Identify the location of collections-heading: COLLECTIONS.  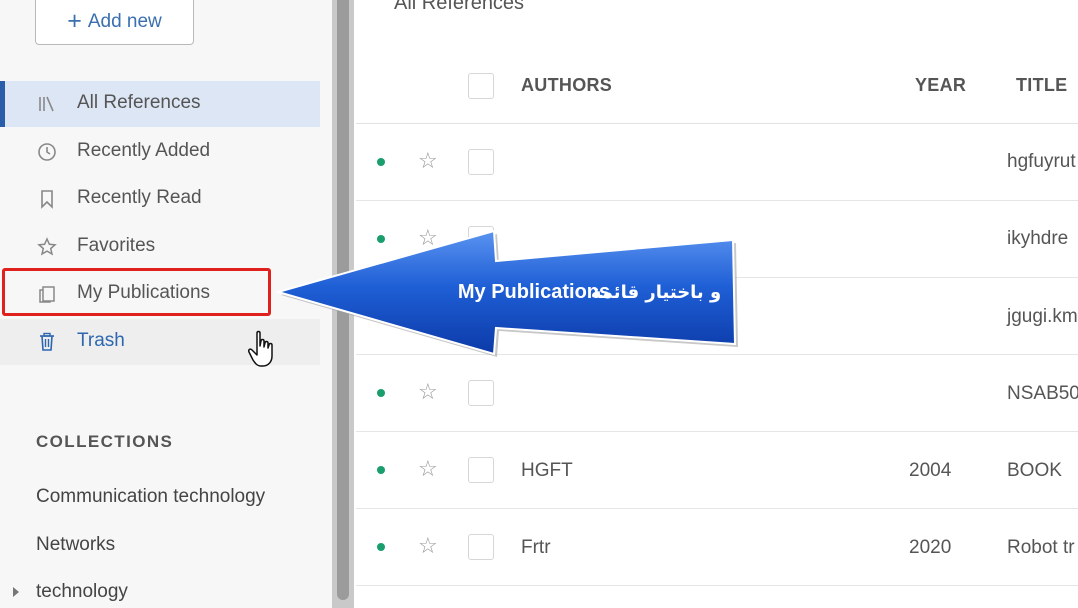
(105, 441).